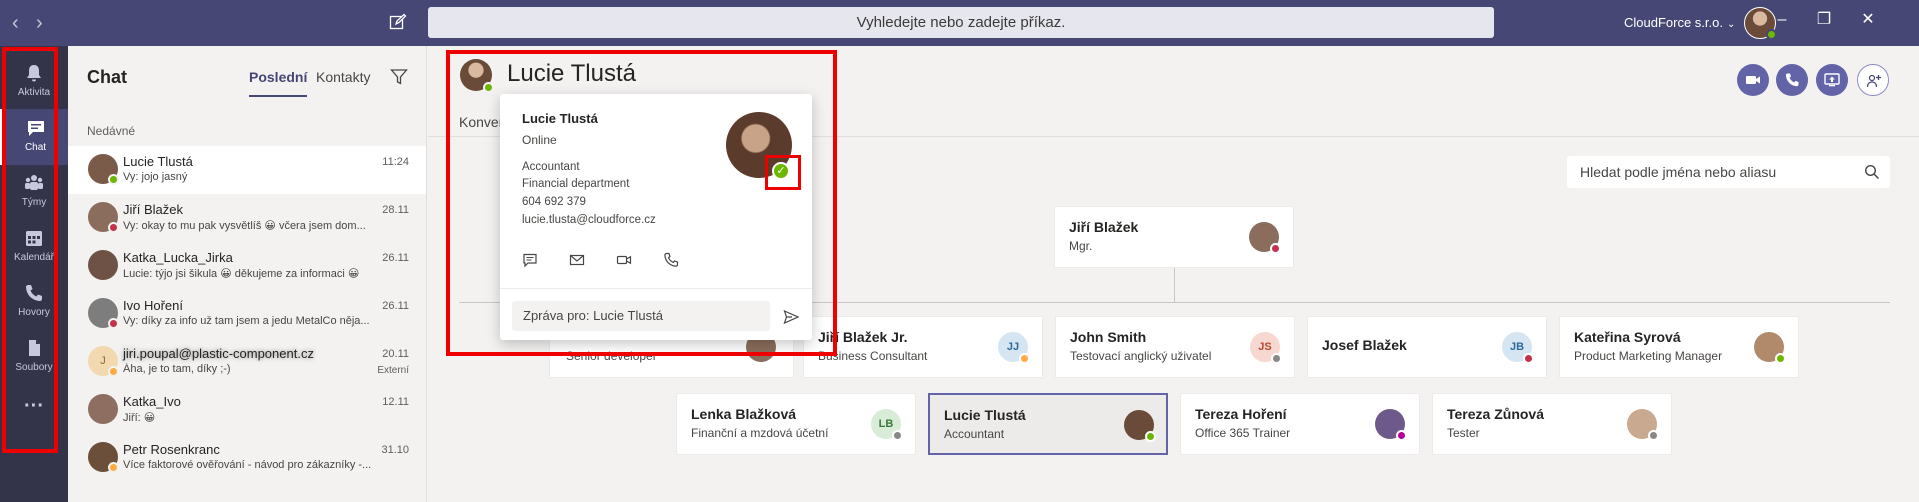  What do you see at coordinates (155, 177) in the screenshot?
I see `chat-item-preview: Vy: jojo jasný` at bounding box center [155, 177].